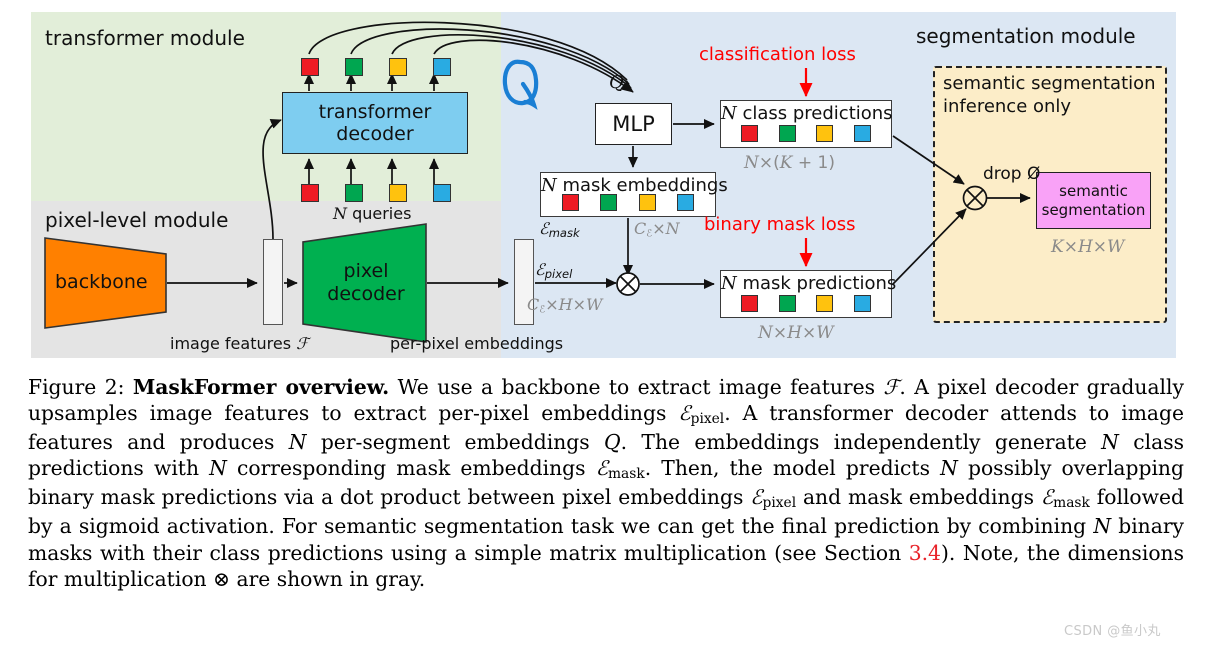  What do you see at coordinates (807, 113) in the screenshot?
I see `class-predictions-title: N class predictions` at bounding box center [807, 113].